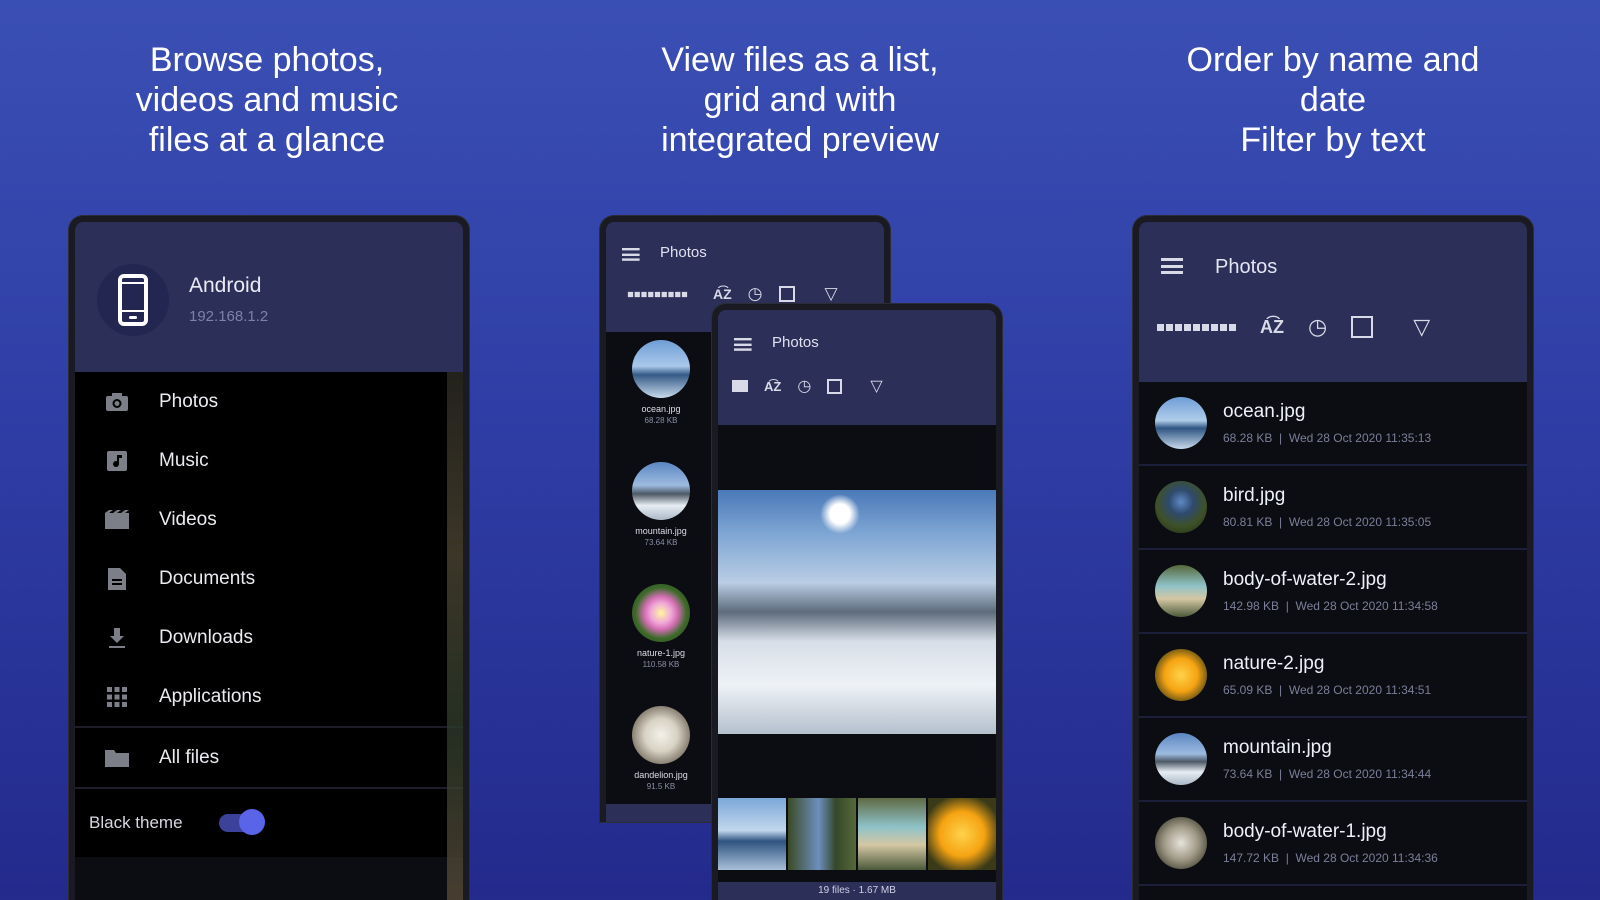  What do you see at coordinates (857, 834) in the screenshot?
I see `thumbnail-strip` at bounding box center [857, 834].